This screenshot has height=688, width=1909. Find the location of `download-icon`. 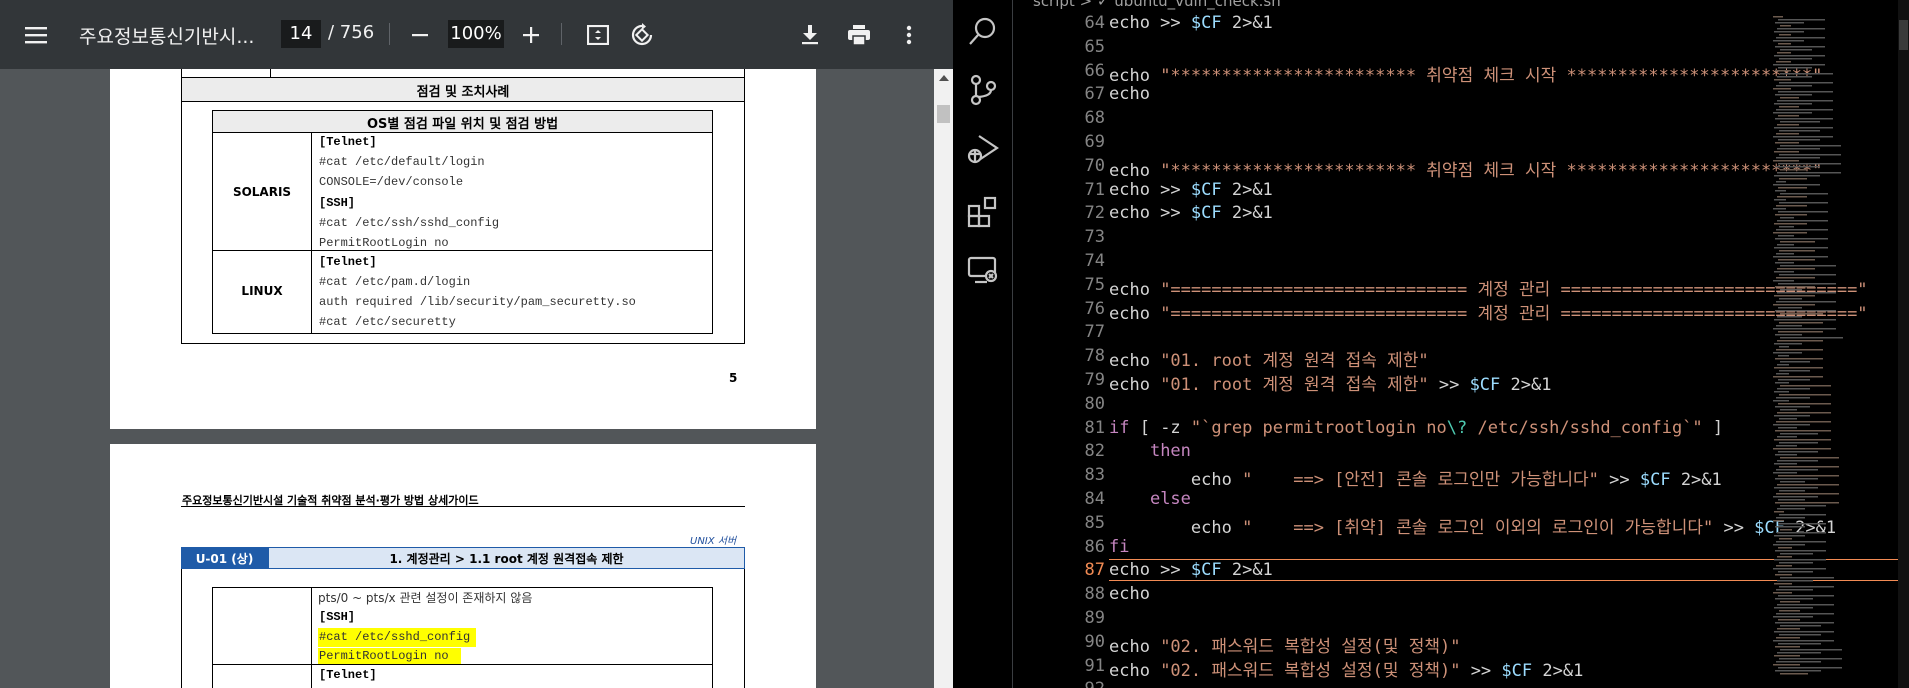

download-icon is located at coordinates (810, 34).